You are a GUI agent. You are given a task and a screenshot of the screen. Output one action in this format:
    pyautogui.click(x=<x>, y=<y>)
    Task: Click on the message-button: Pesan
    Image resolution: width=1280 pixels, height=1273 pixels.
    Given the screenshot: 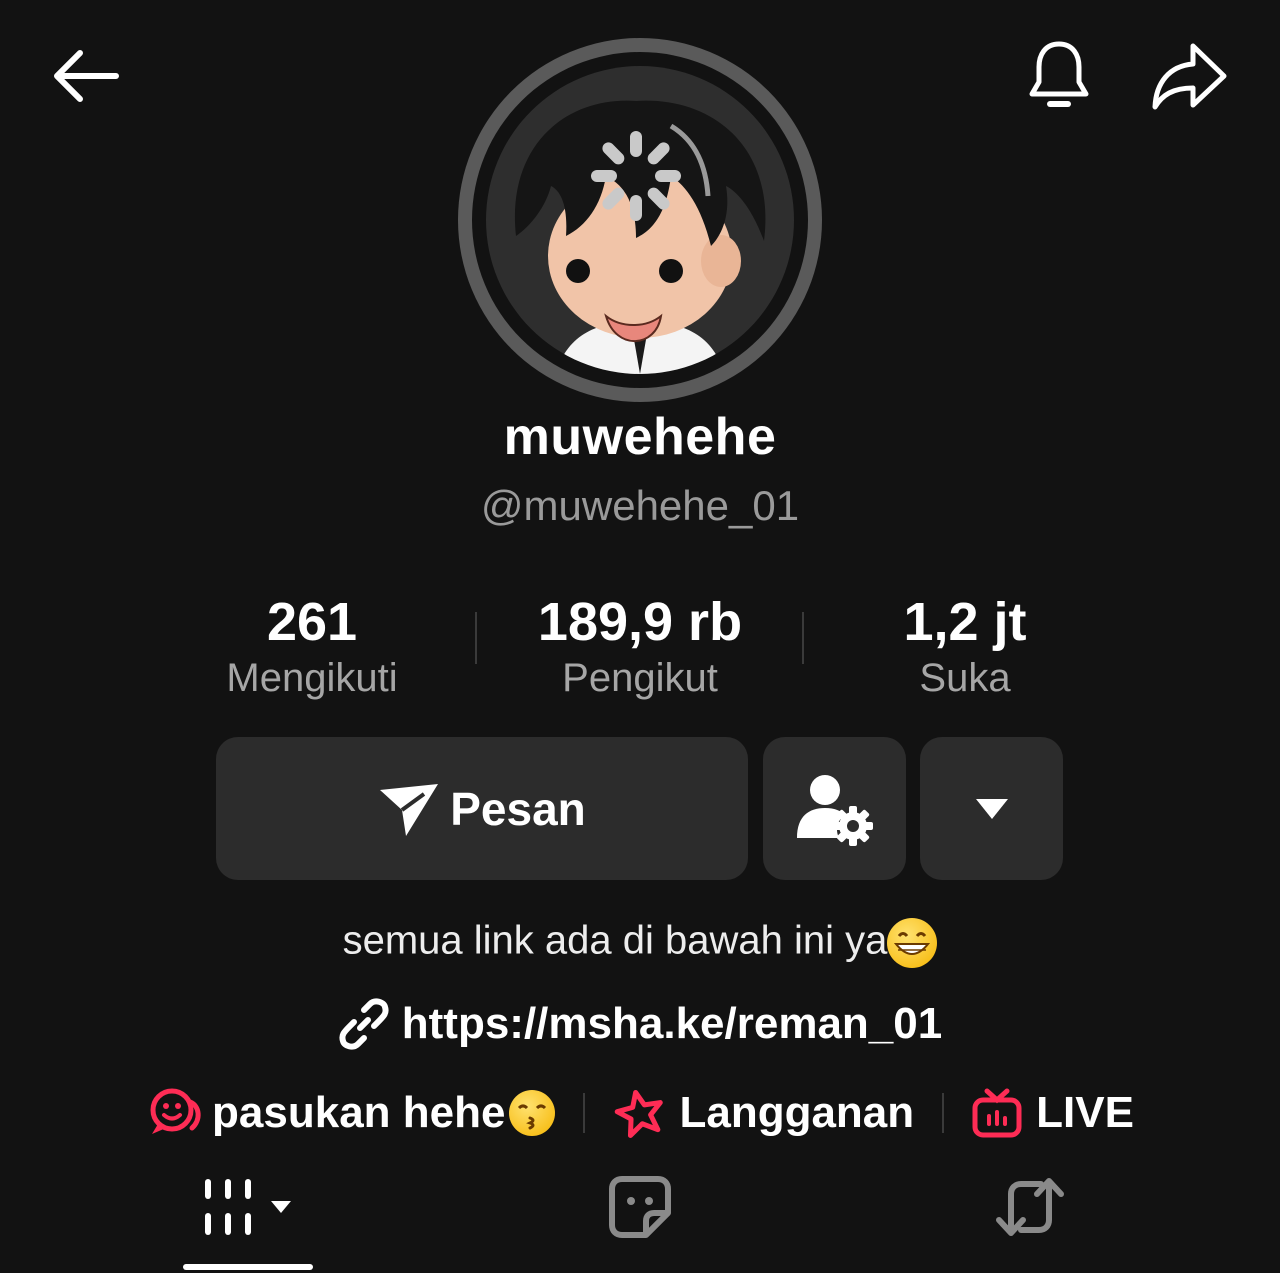 What is the action you would take?
    pyautogui.click(x=482, y=808)
    